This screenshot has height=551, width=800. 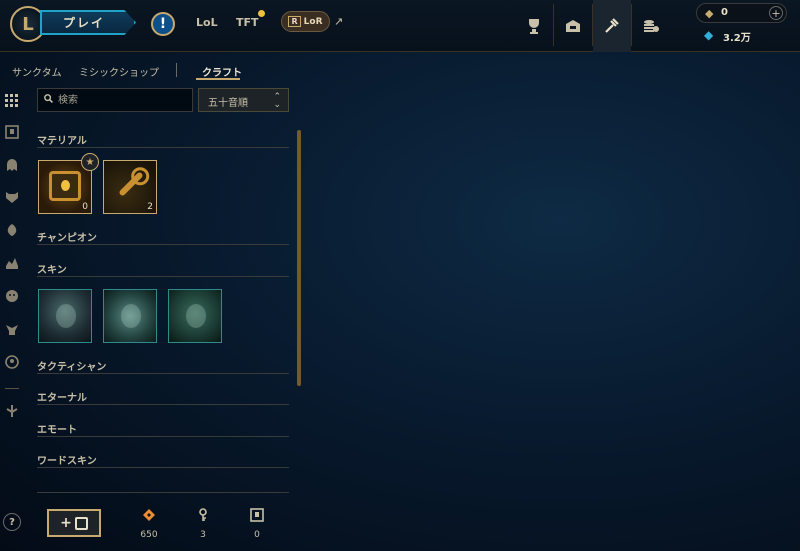 I want to click on sort-value: 五十音順, so click(x=228, y=103).